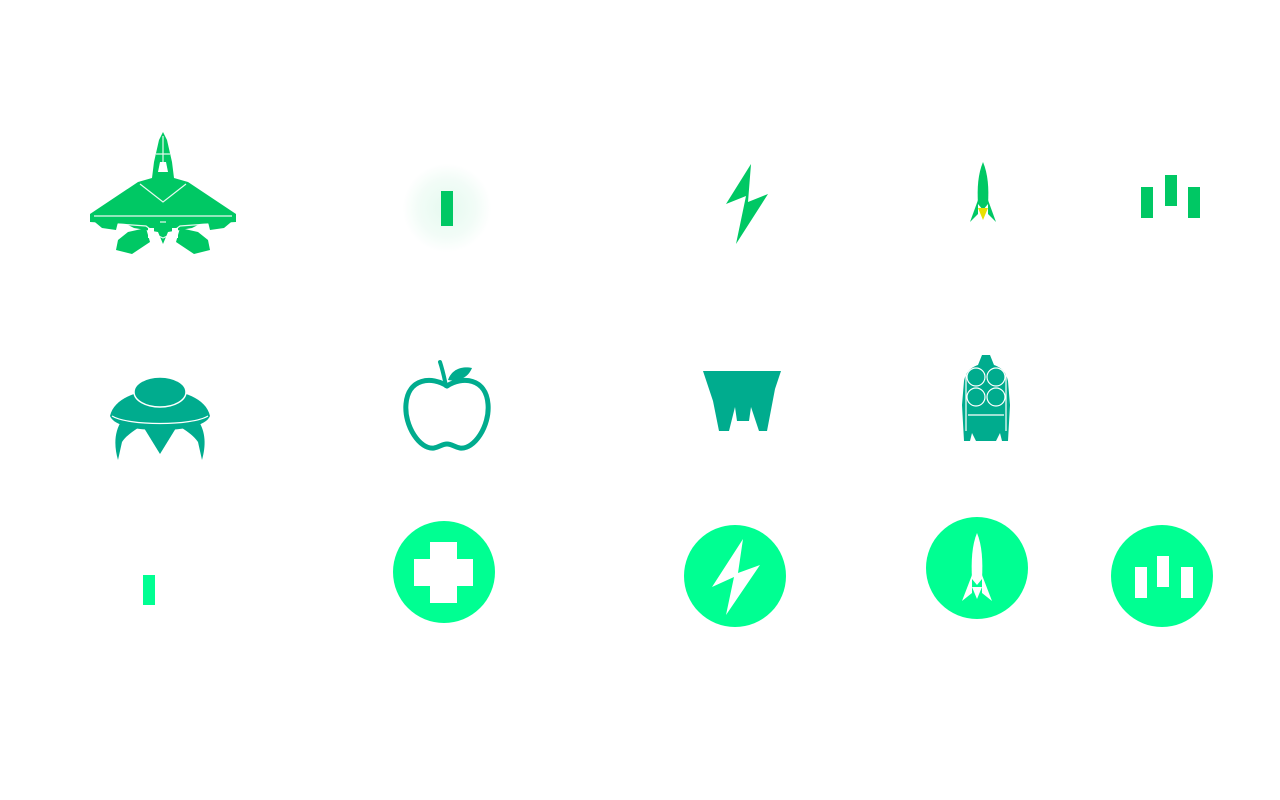 This screenshot has height=800, width=1280. I want to click on missile-powerup, so click(977, 568).